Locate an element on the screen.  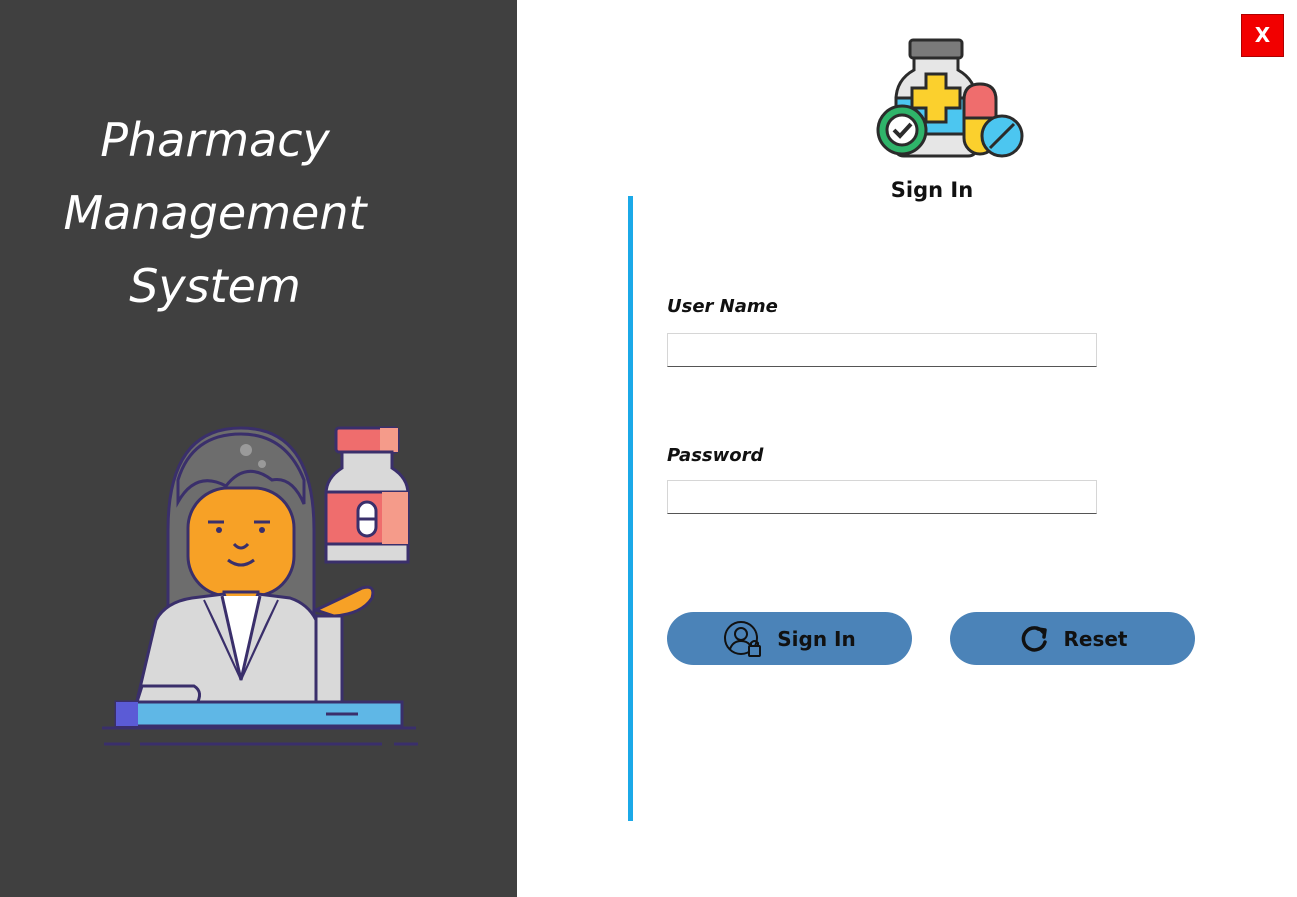
sign-in-button: Sign In is located at coordinates (789, 638).